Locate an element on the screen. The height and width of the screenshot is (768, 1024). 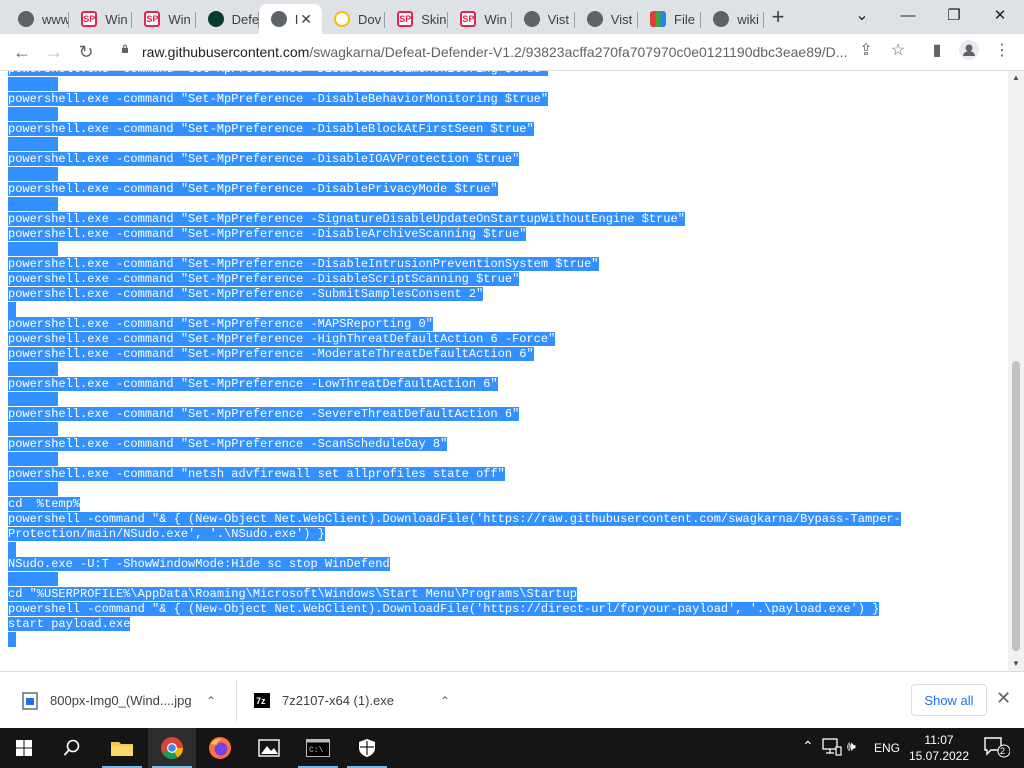
chrome-taskbar-button is located at coordinates (172, 748).